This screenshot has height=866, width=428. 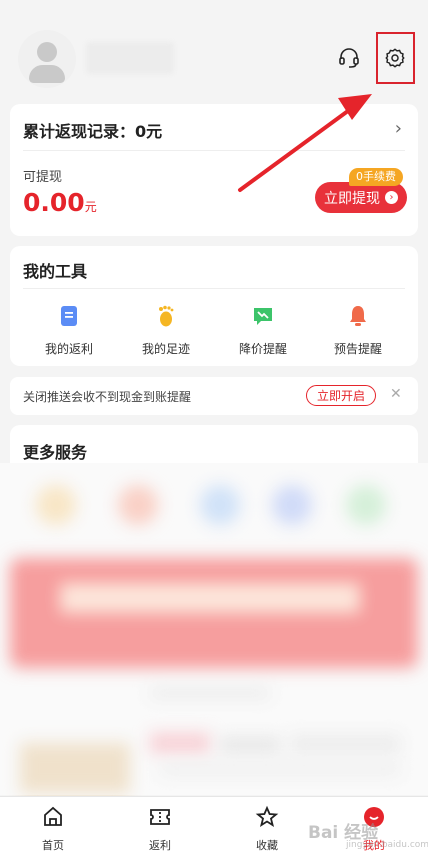 I want to click on home-icon, so click(x=53, y=816).